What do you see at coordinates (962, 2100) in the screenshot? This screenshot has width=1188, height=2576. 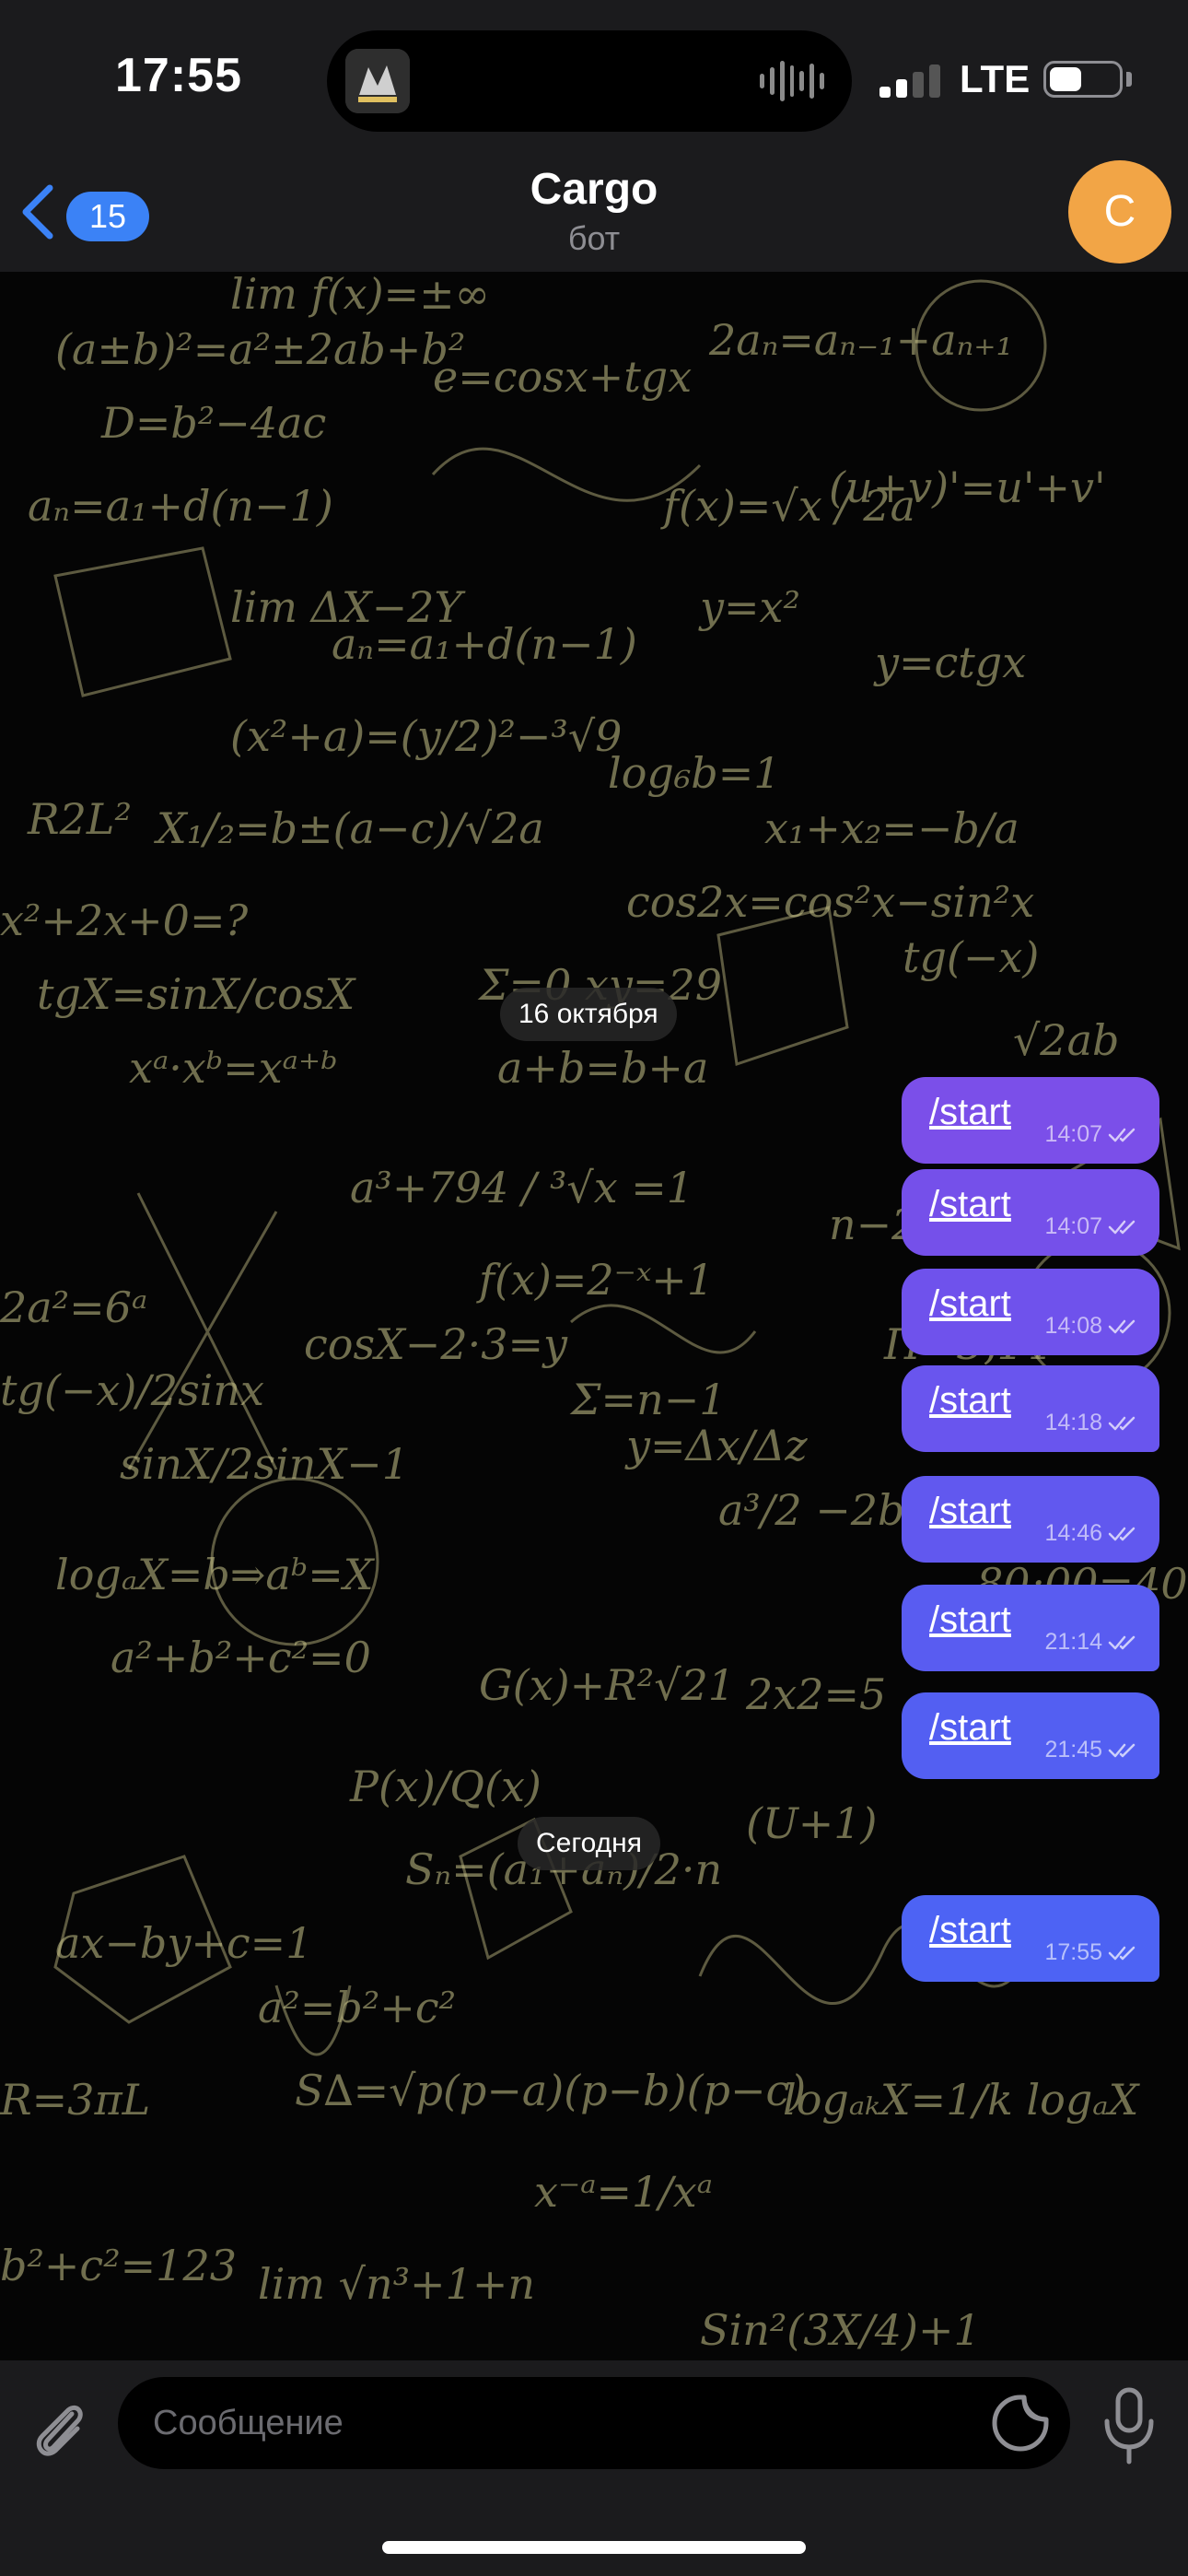 I see `svg-text: logₐₖX=1/k logₐX` at bounding box center [962, 2100].